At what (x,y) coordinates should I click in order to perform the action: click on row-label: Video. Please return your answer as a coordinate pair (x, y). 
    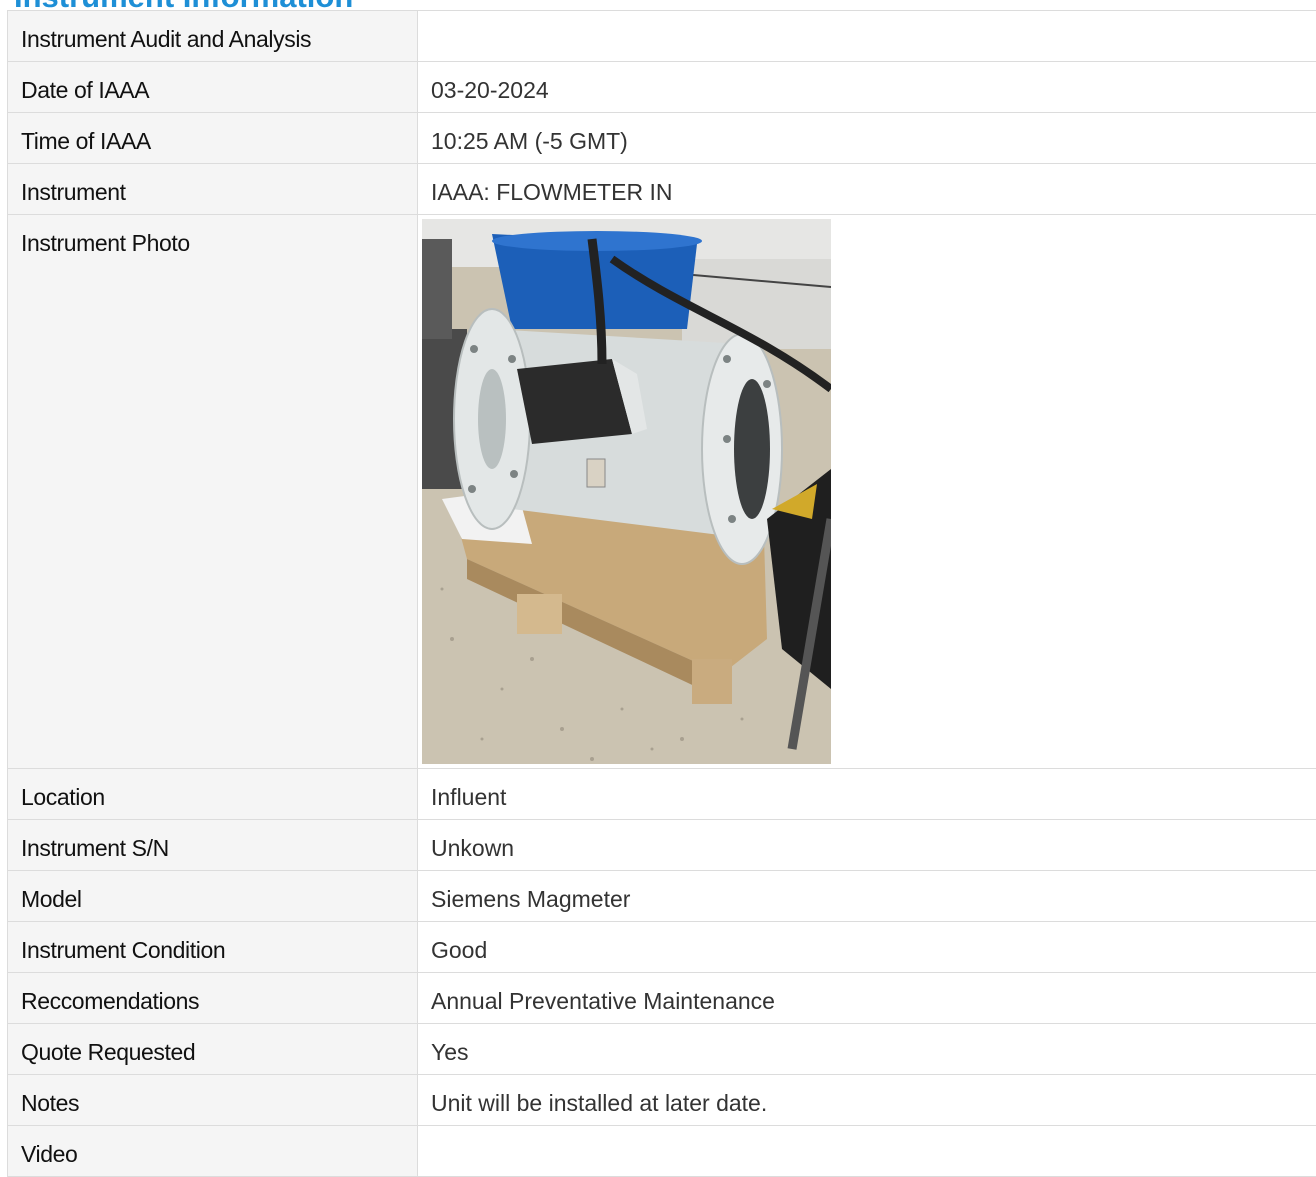
    Looking at the image, I should click on (213, 1151).